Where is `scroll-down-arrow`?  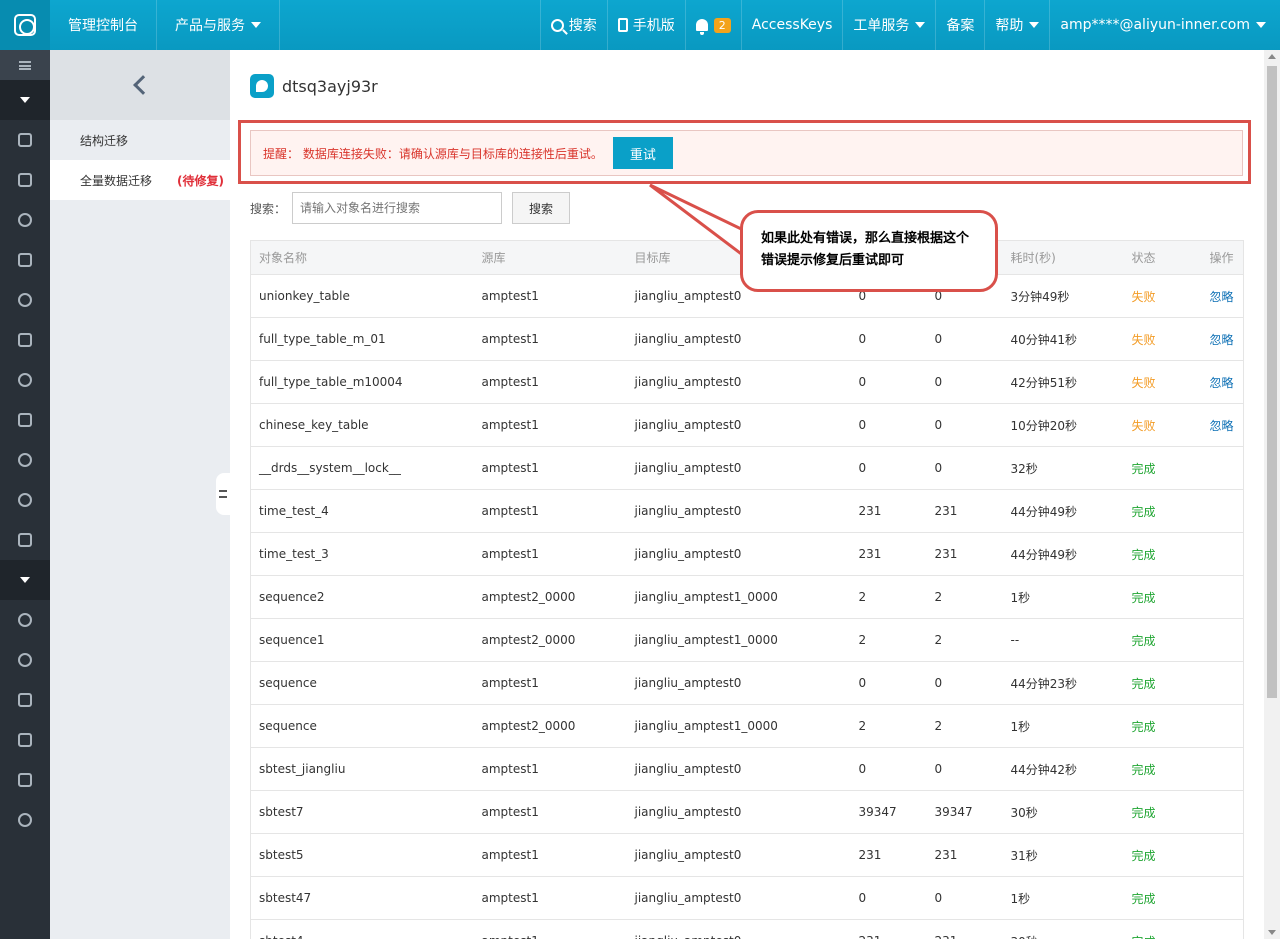
scroll-down-arrow is located at coordinates (1272, 932).